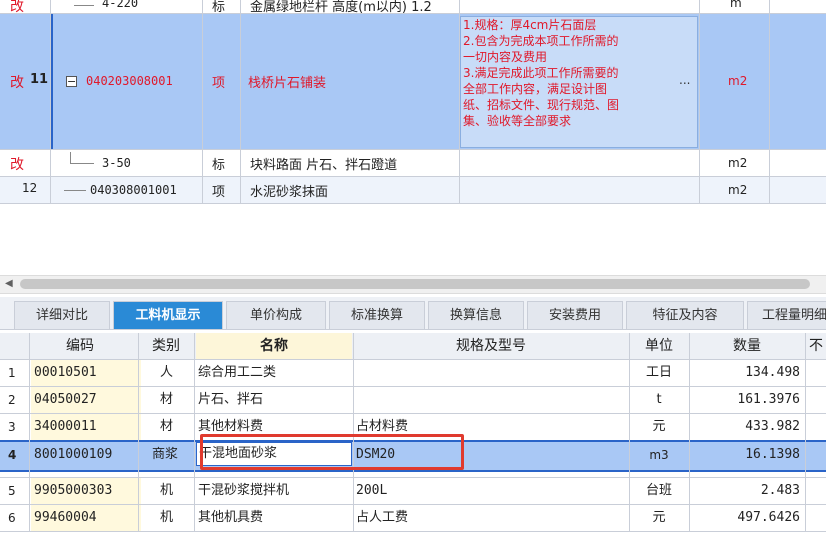 The image size is (826, 545). Describe the element at coordinates (12, 400) in the screenshot. I see `row-index: 2` at that location.